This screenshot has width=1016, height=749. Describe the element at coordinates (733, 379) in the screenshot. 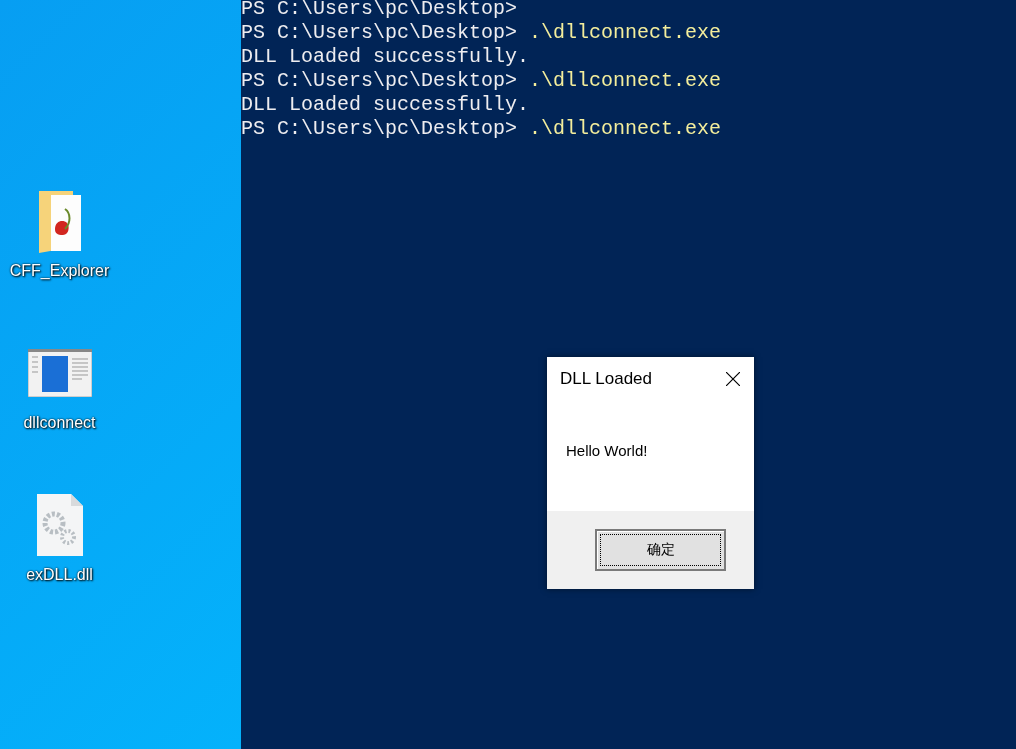

I see `close-icon` at that location.